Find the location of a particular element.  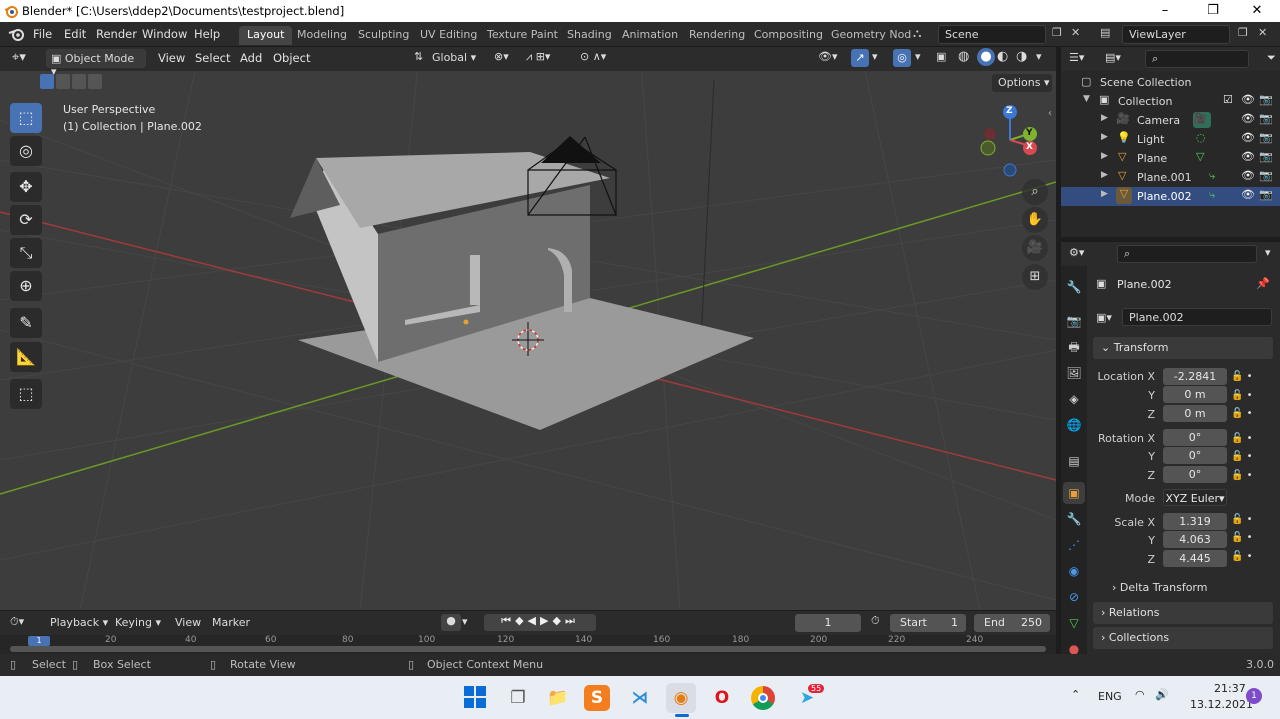

tab-animation: Animation is located at coordinates (650, 35).